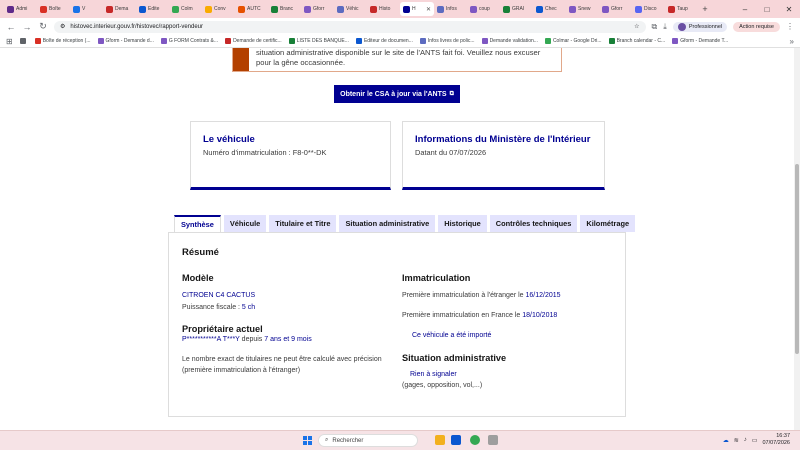  Describe the element at coordinates (776, 443) in the screenshot. I see `clock-date: 07/07/2026` at that location.